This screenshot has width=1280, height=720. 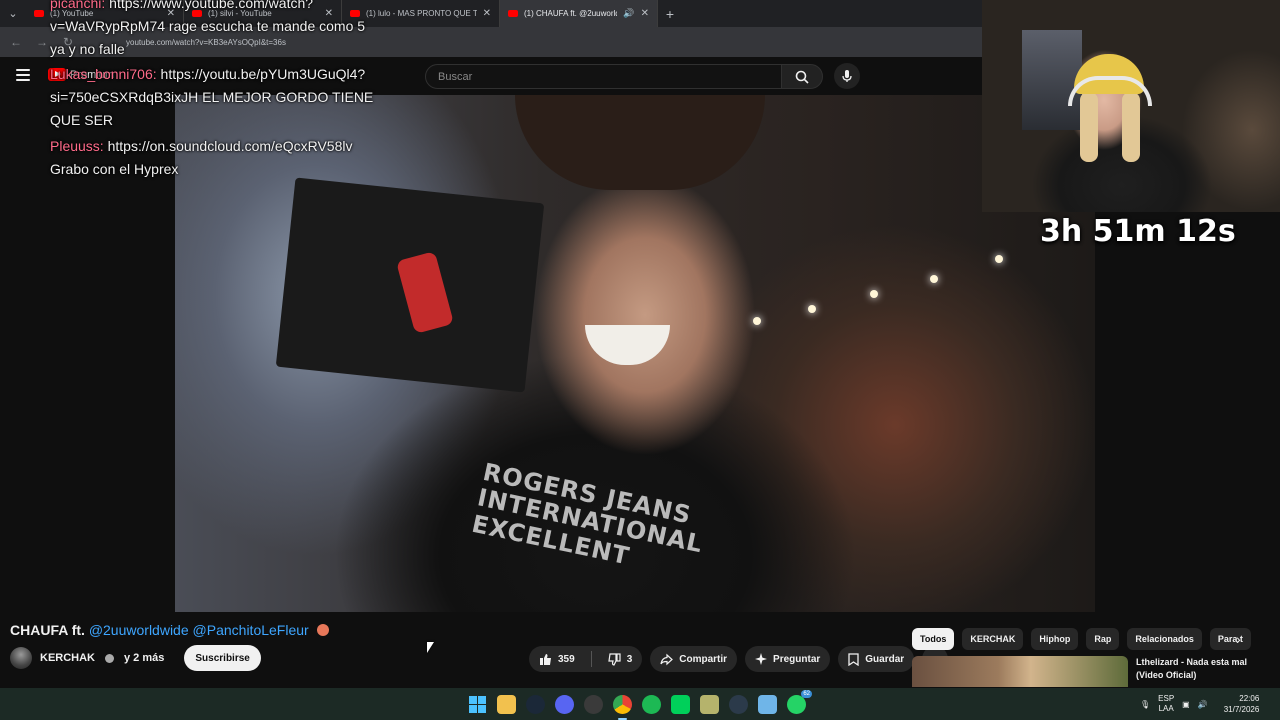 I want to click on chip-rap: Rap, so click(x=1103, y=639).